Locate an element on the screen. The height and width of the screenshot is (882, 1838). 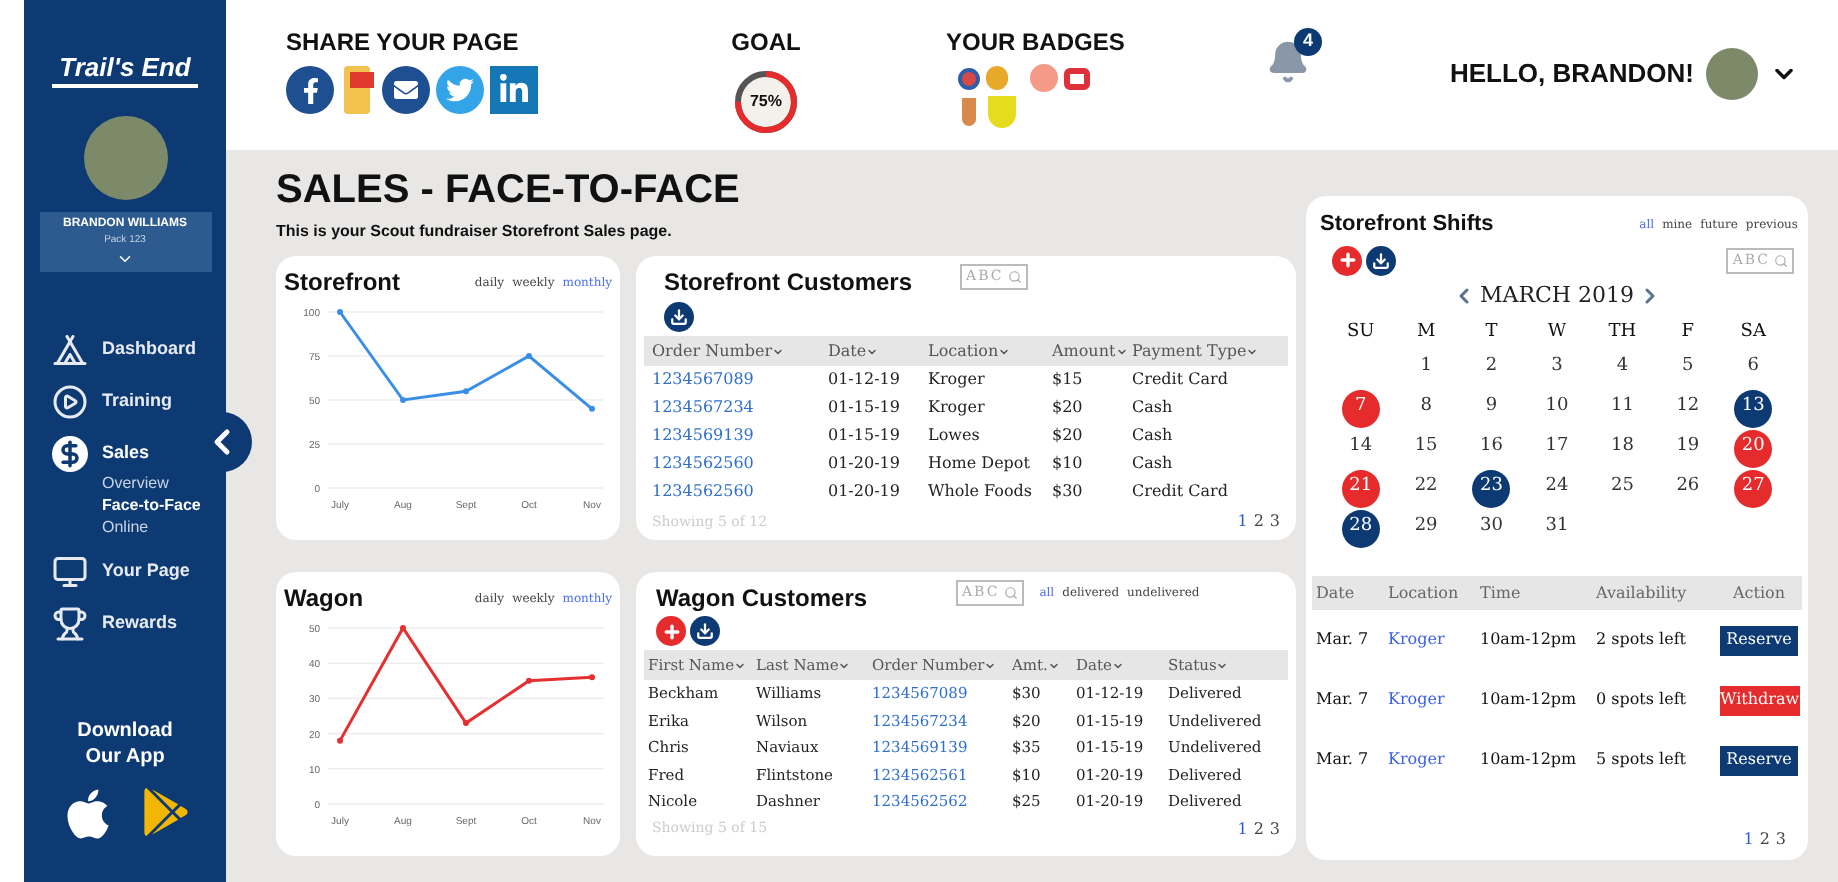
calendar-day: 29 is located at coordinates (1426, 528).